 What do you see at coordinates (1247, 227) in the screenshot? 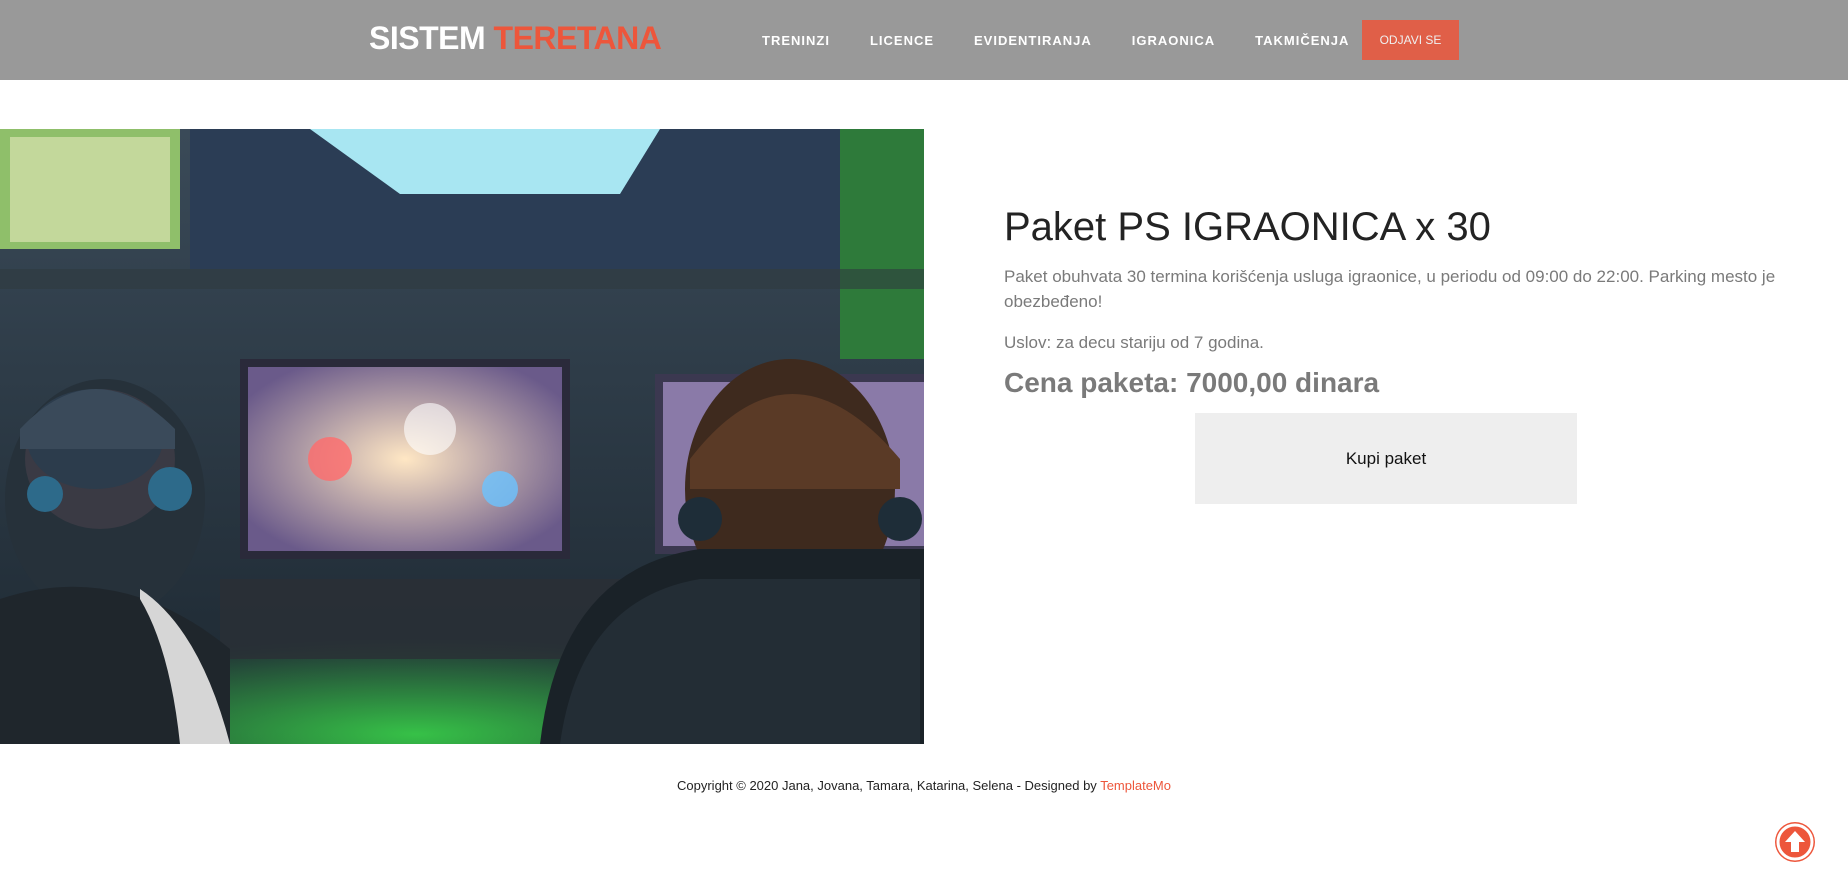
I see `package-title: Paket PS IGRAONICA x 30` at bounding box center [1247, 227].